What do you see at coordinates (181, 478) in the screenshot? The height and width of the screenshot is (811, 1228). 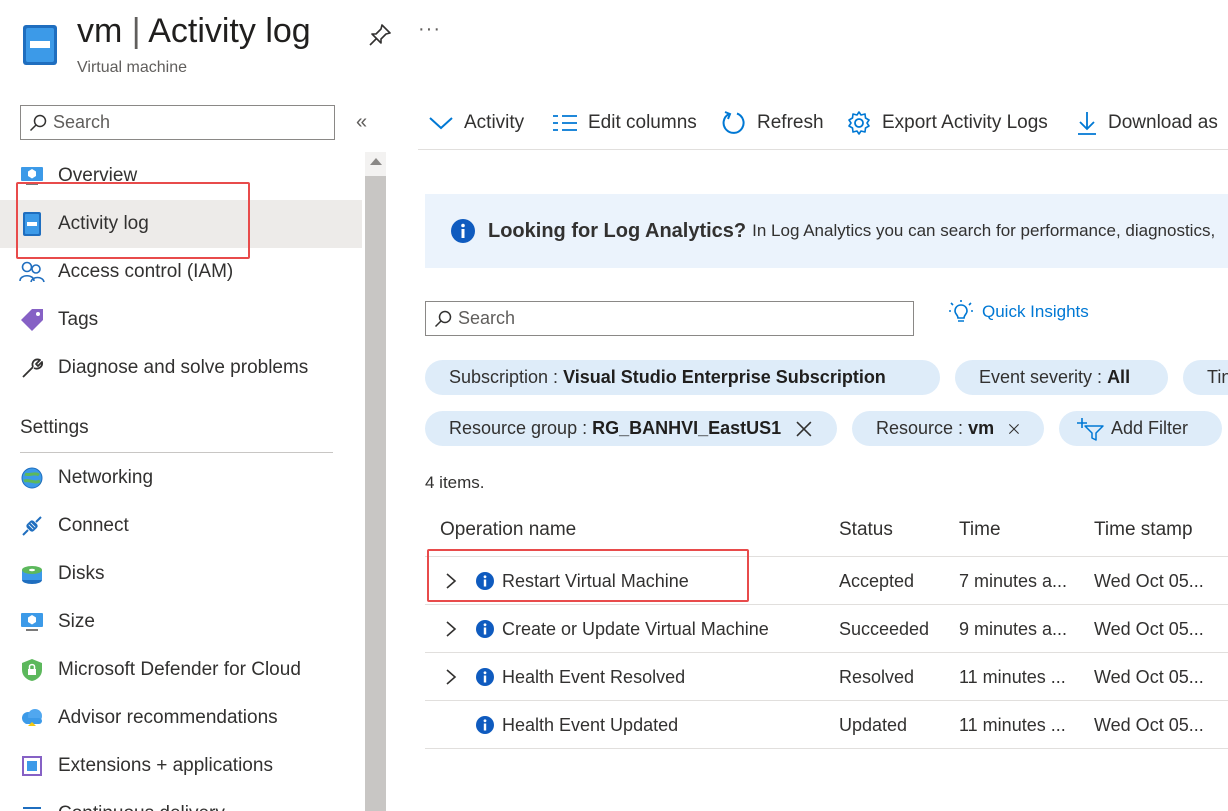 I see `sidebar-item-networking: Networking` at bounding box center [181, 478].